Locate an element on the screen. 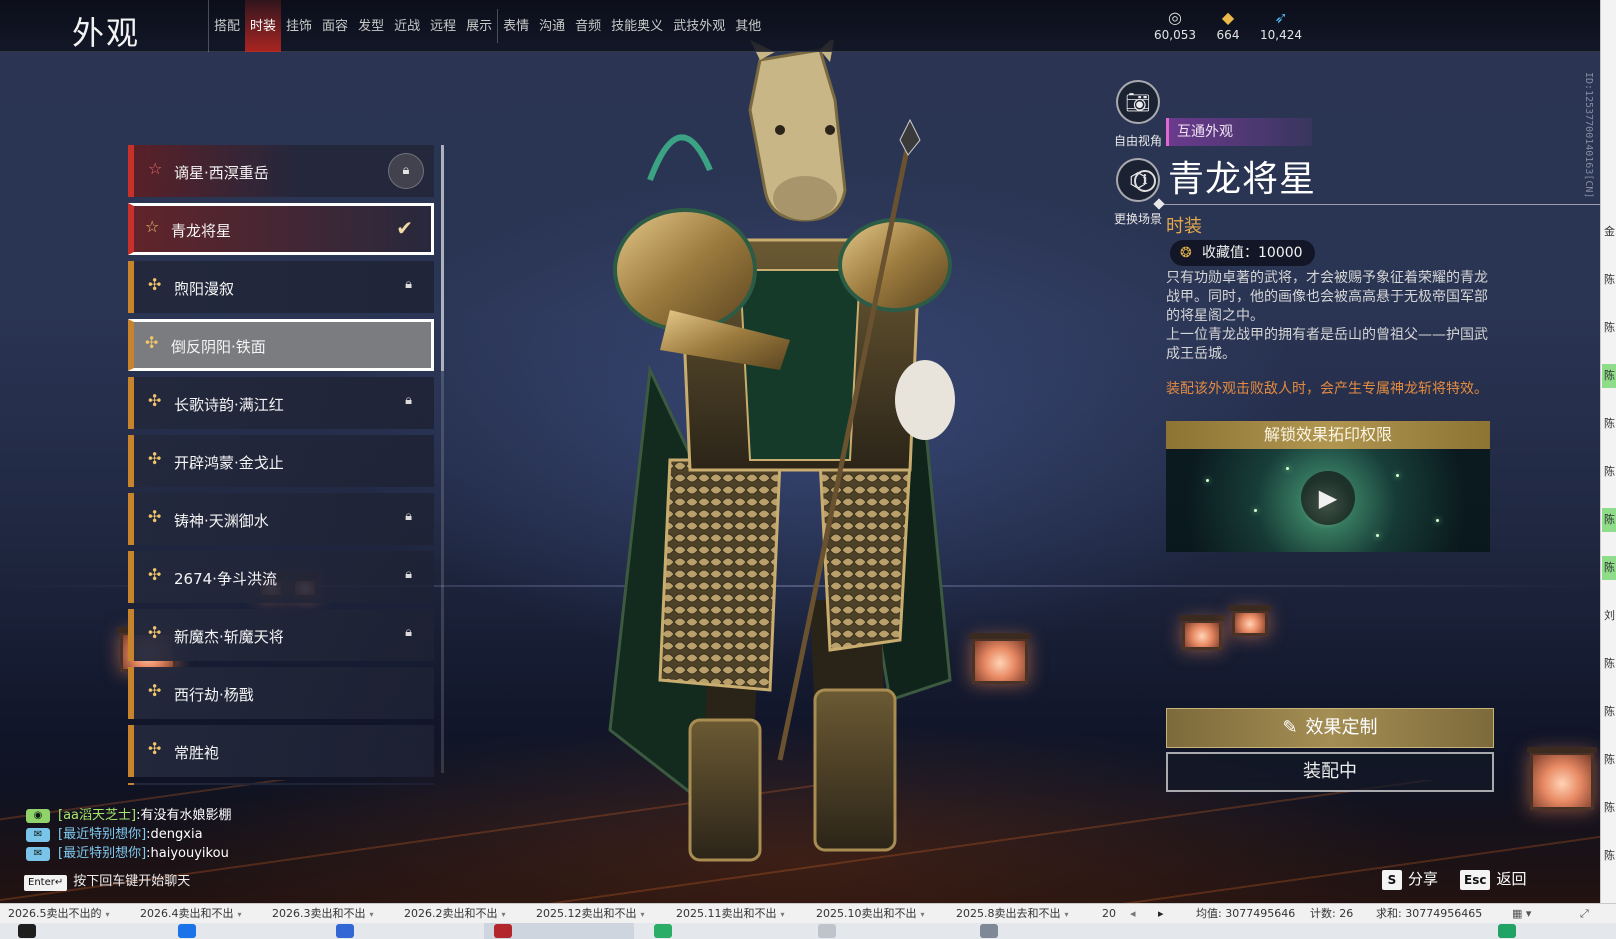  wechat-icon is located at coordinates (663, 931).